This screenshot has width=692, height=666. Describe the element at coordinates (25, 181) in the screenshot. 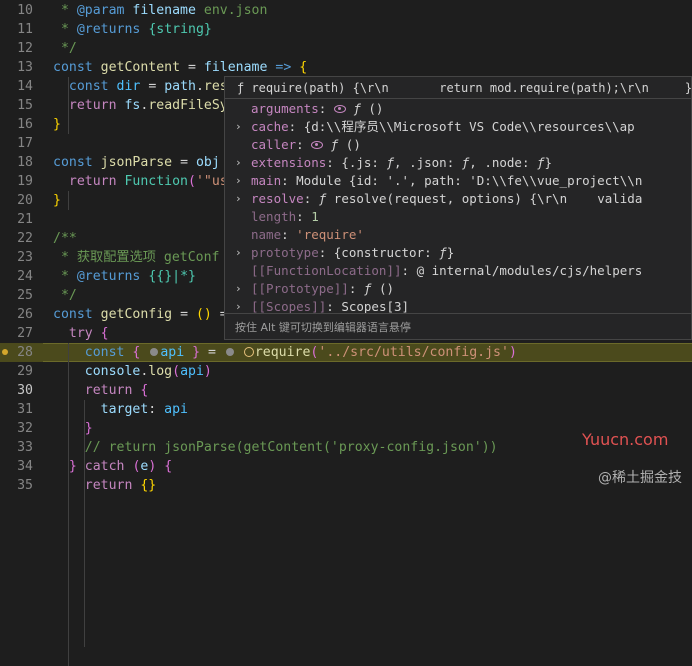

I see `line-number: 19` at that location.